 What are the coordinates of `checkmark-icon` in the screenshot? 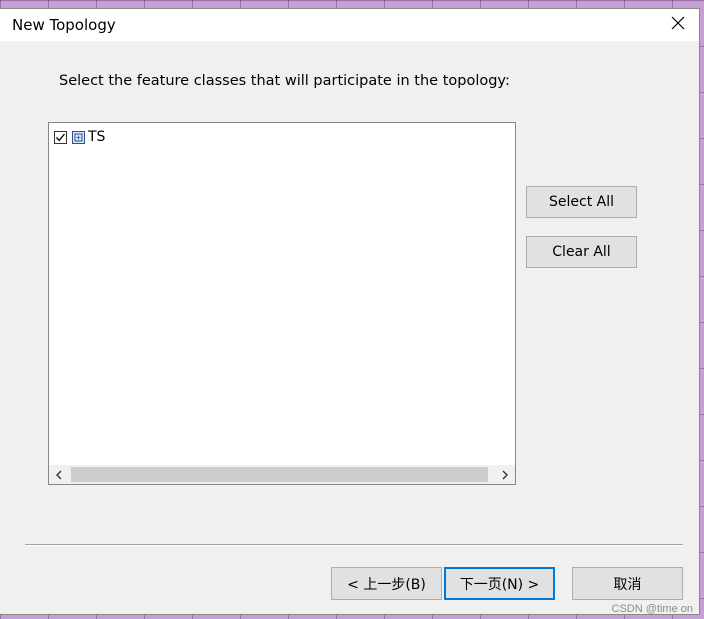 It's located at (61, 137).